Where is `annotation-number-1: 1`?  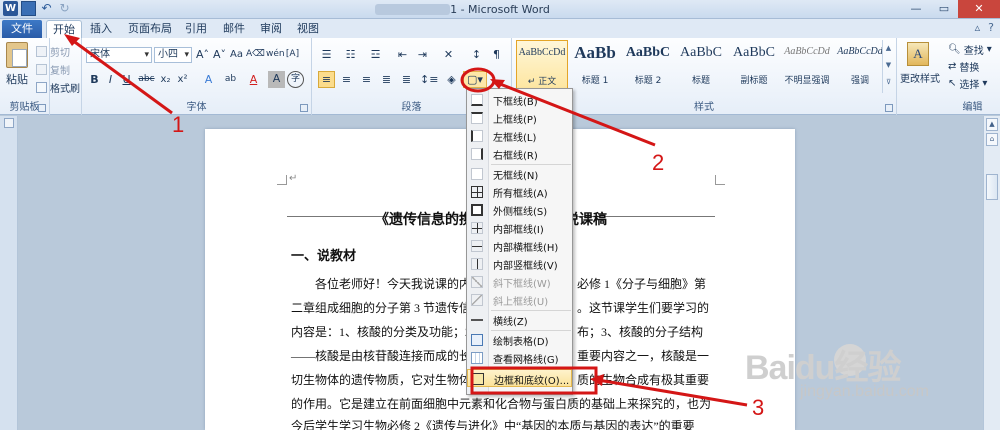 annotation-number-1: 1 is located at coordinates (178, 124).